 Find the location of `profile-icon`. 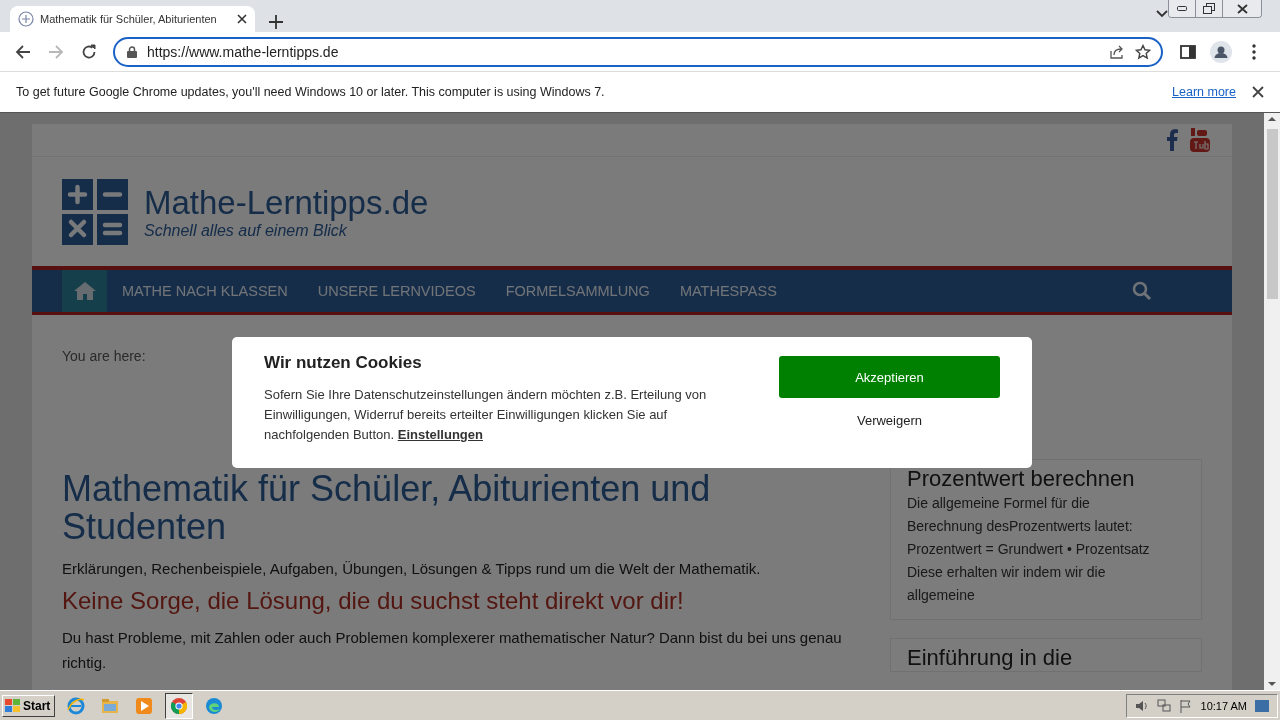

profile-icon is located at coordinates (1221, 51).